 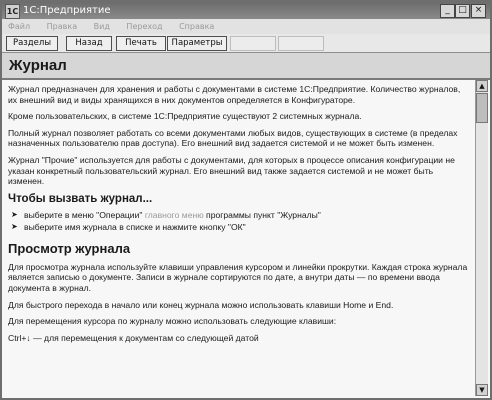 I want to click on menu-bar: Файл Правка Вид Переход Справка, so click(x=246, y=26).